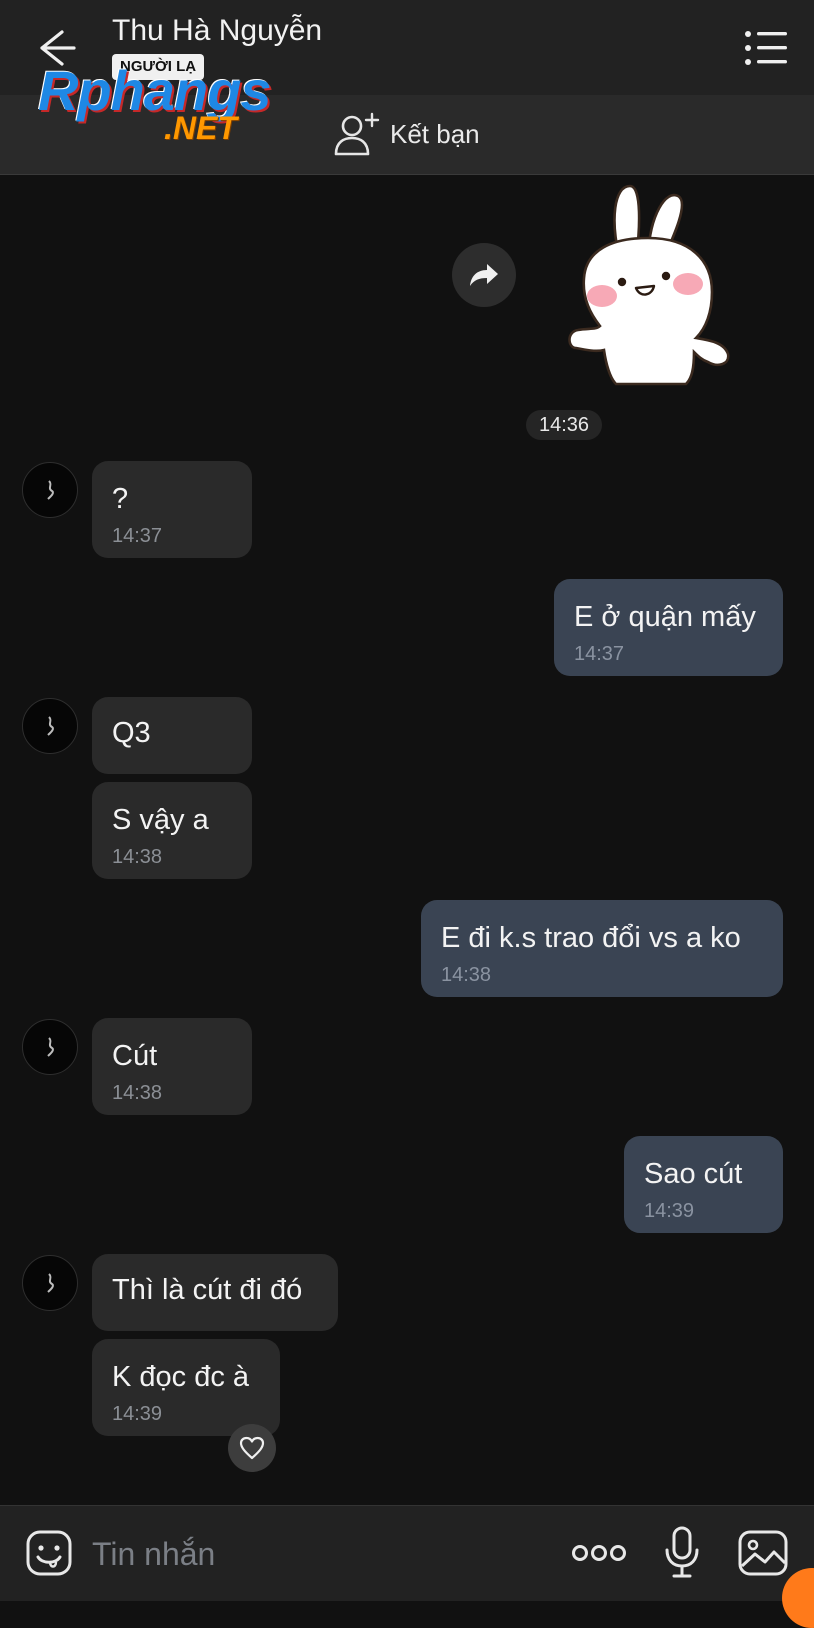 This screenshot has width=814, height=1628. What do you see at coordinates (591, 938) in the screenshot?
I see `message-text: E đi k.s trao đổi vs a ko` at bounding box center [591, 938].